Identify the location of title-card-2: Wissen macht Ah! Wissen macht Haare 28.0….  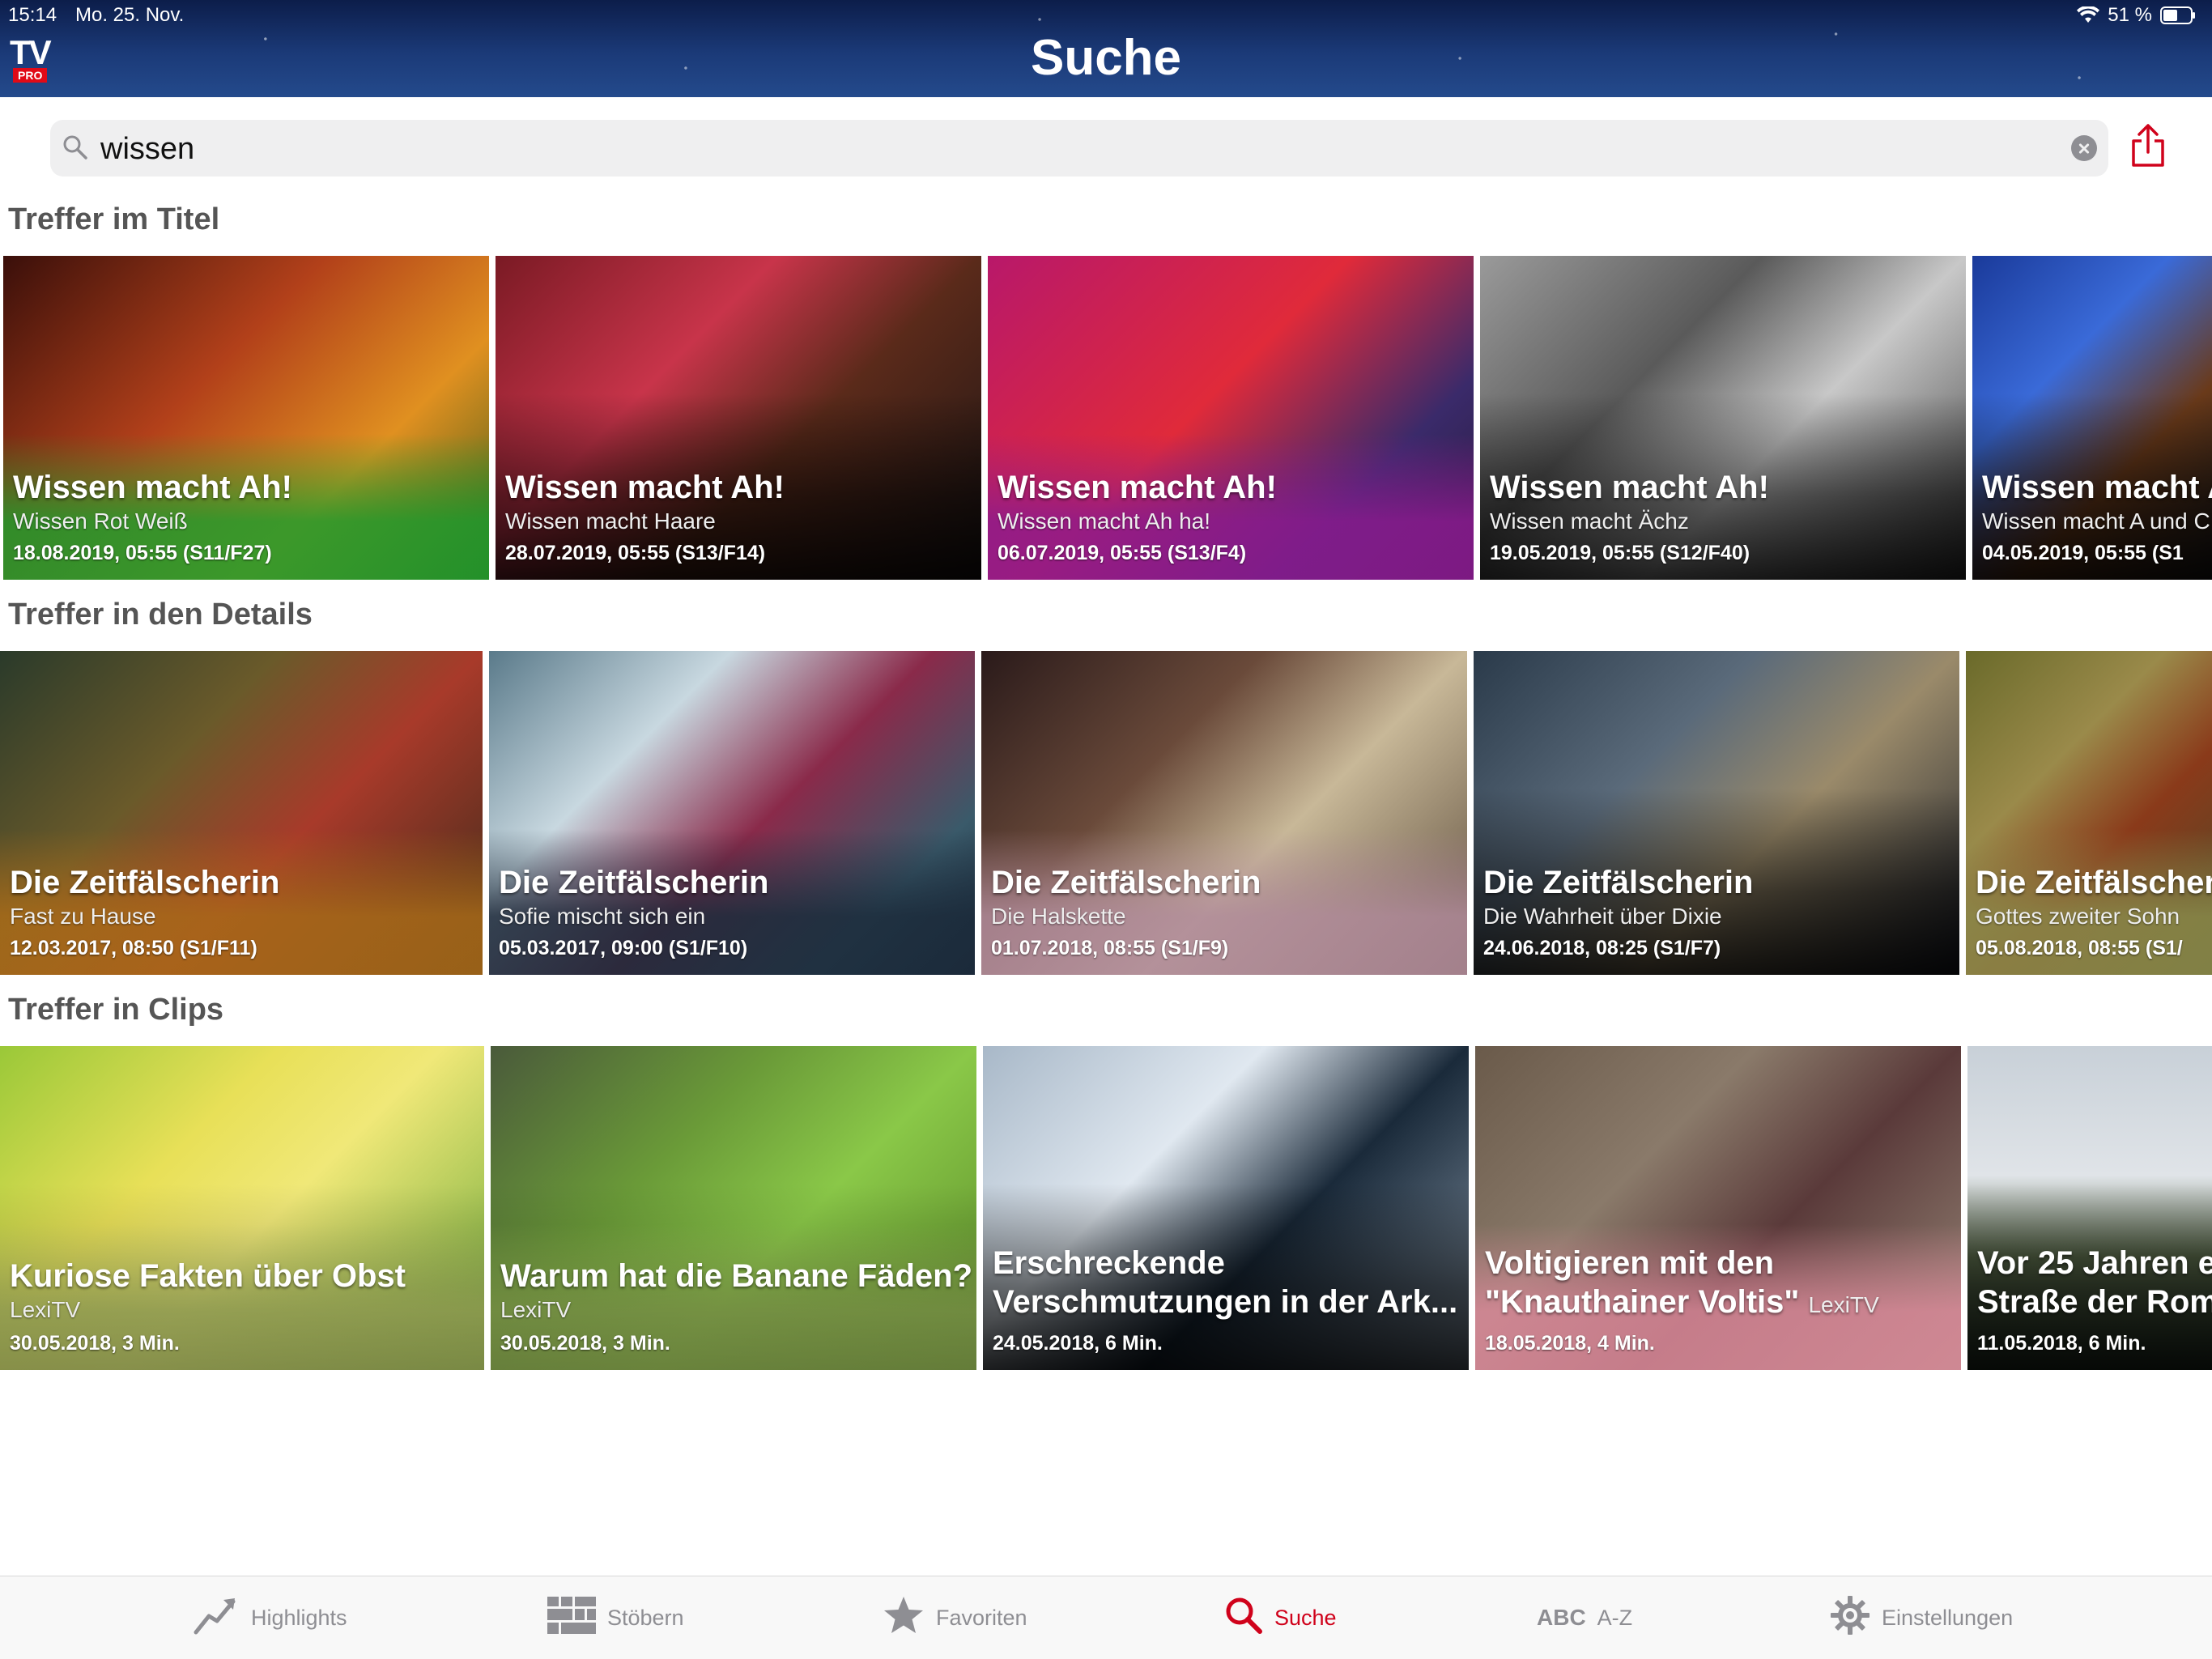
(739, 418).